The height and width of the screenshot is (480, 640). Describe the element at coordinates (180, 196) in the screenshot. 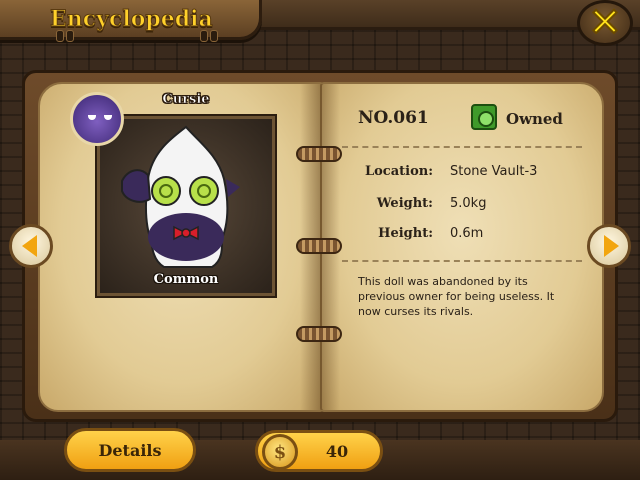

I see `cursie-figure-icon` at that location.